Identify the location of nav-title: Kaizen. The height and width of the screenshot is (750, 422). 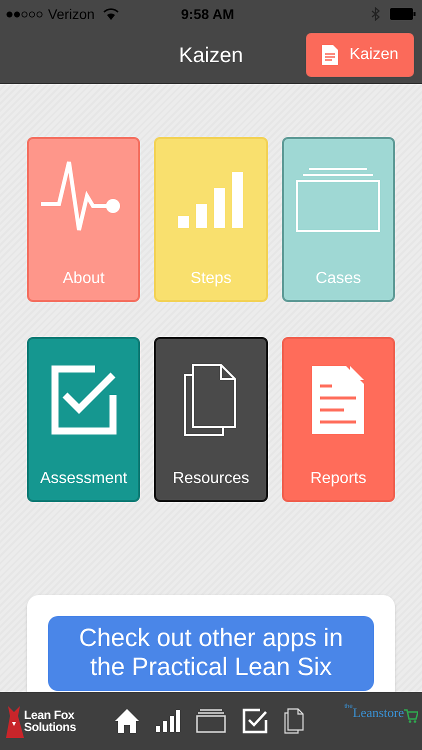
(211, 55).